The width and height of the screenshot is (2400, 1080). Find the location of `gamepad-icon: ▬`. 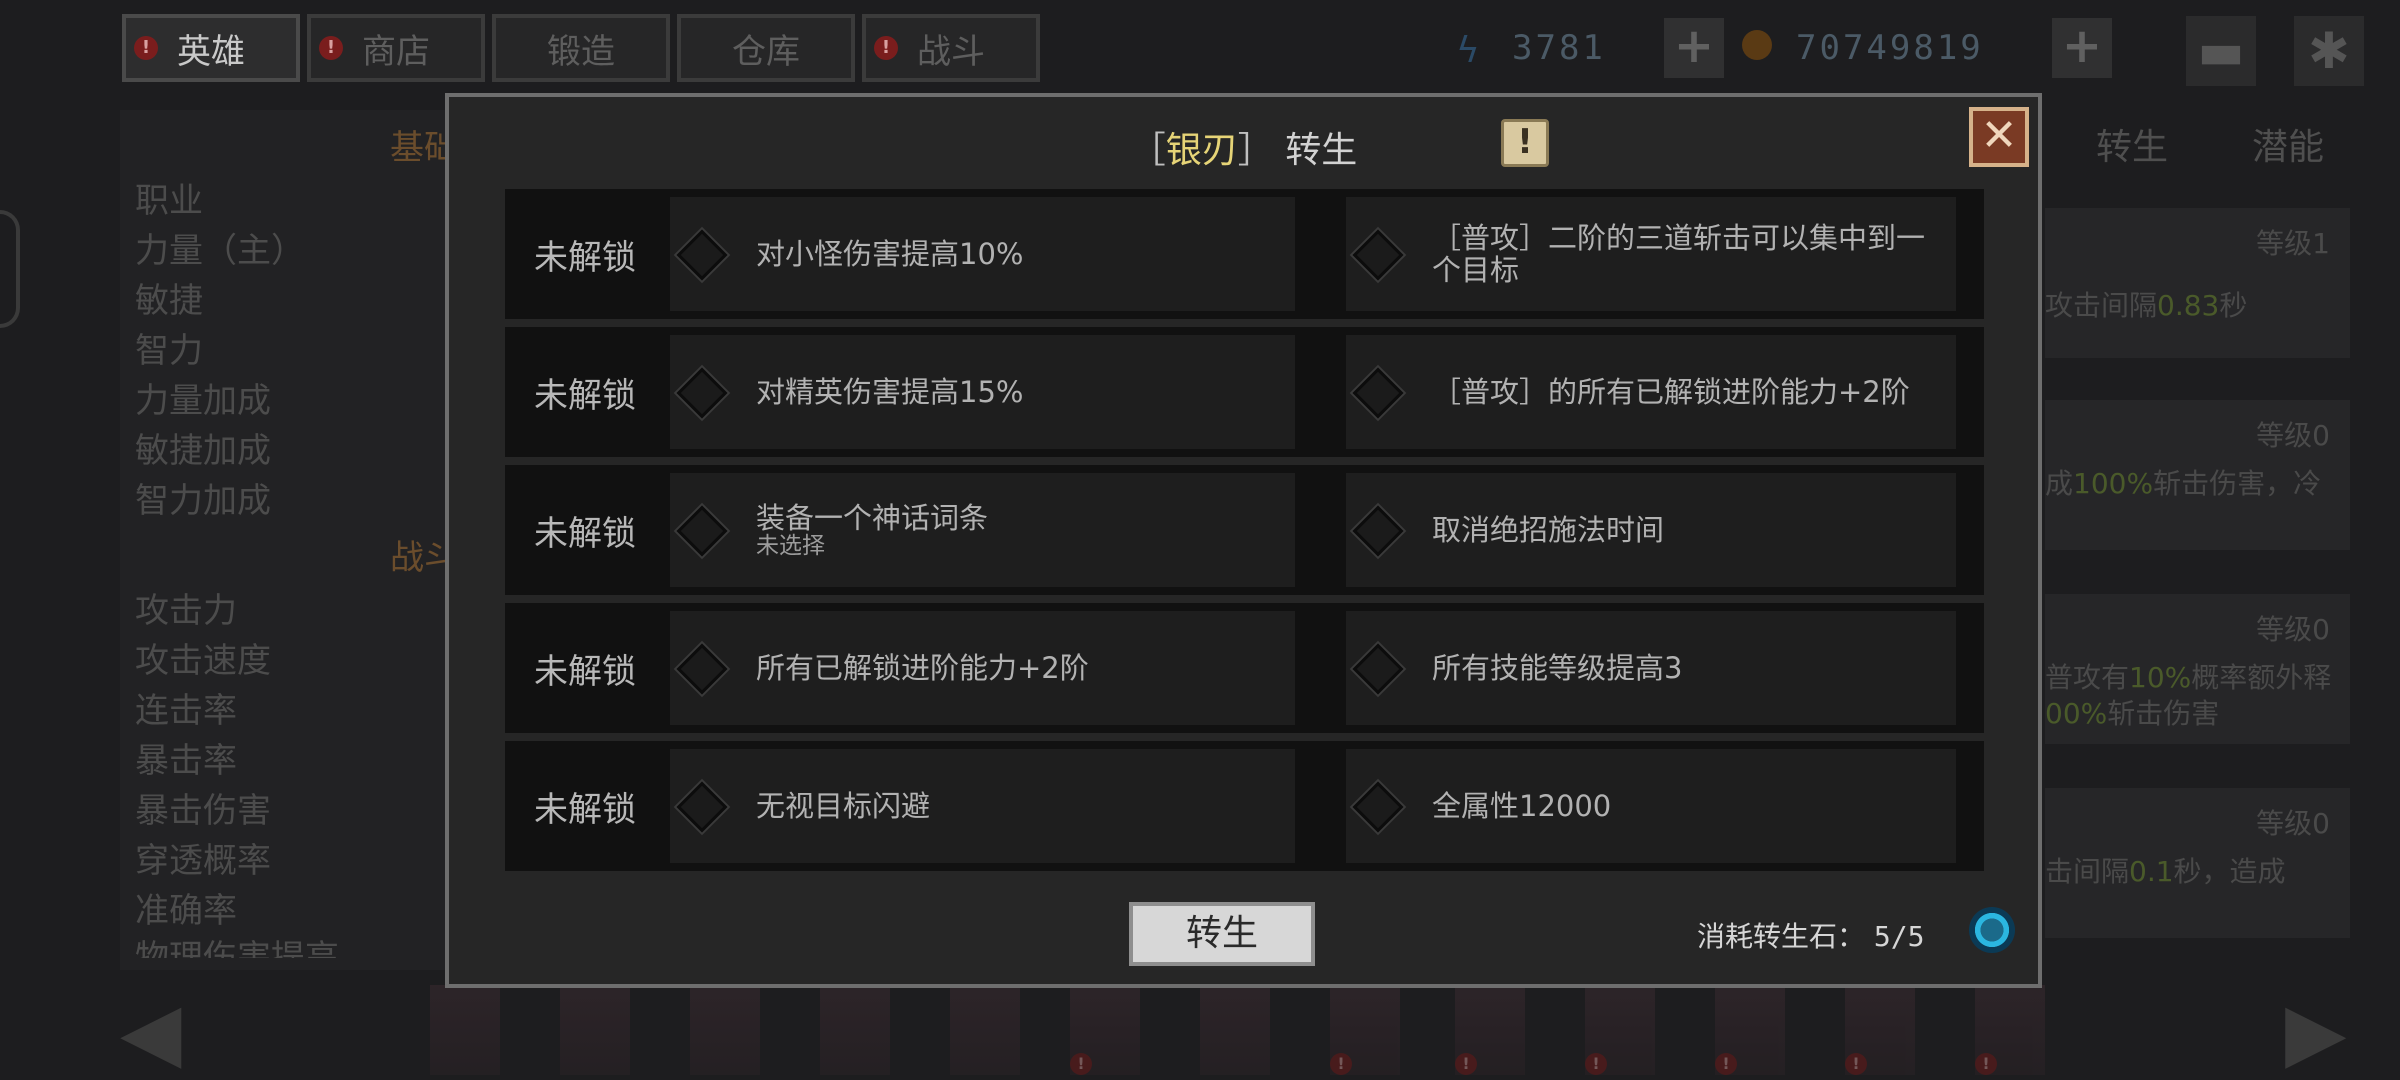

gamepad-icon: ▬ is located at coordinates (2221, 51).